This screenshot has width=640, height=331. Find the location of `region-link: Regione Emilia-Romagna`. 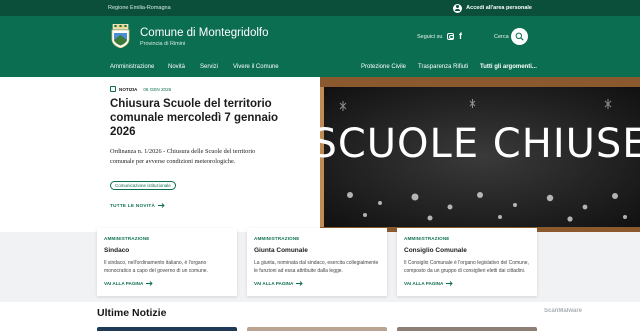

region-link: Regione Emilia-Romagna is located at coordinates (139, 8).